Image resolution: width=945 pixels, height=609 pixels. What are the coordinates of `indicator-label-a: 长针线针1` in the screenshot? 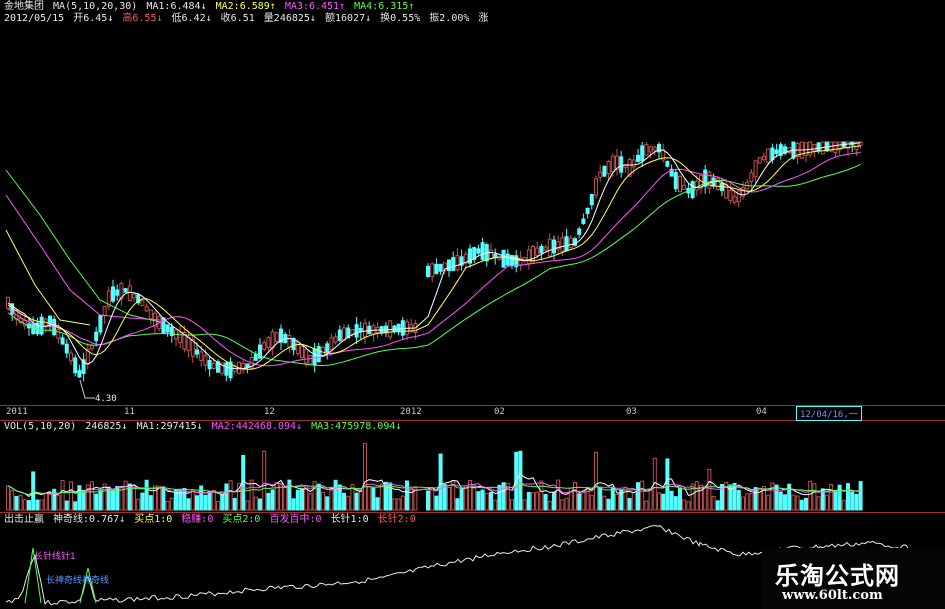 It's located at (55, 557).